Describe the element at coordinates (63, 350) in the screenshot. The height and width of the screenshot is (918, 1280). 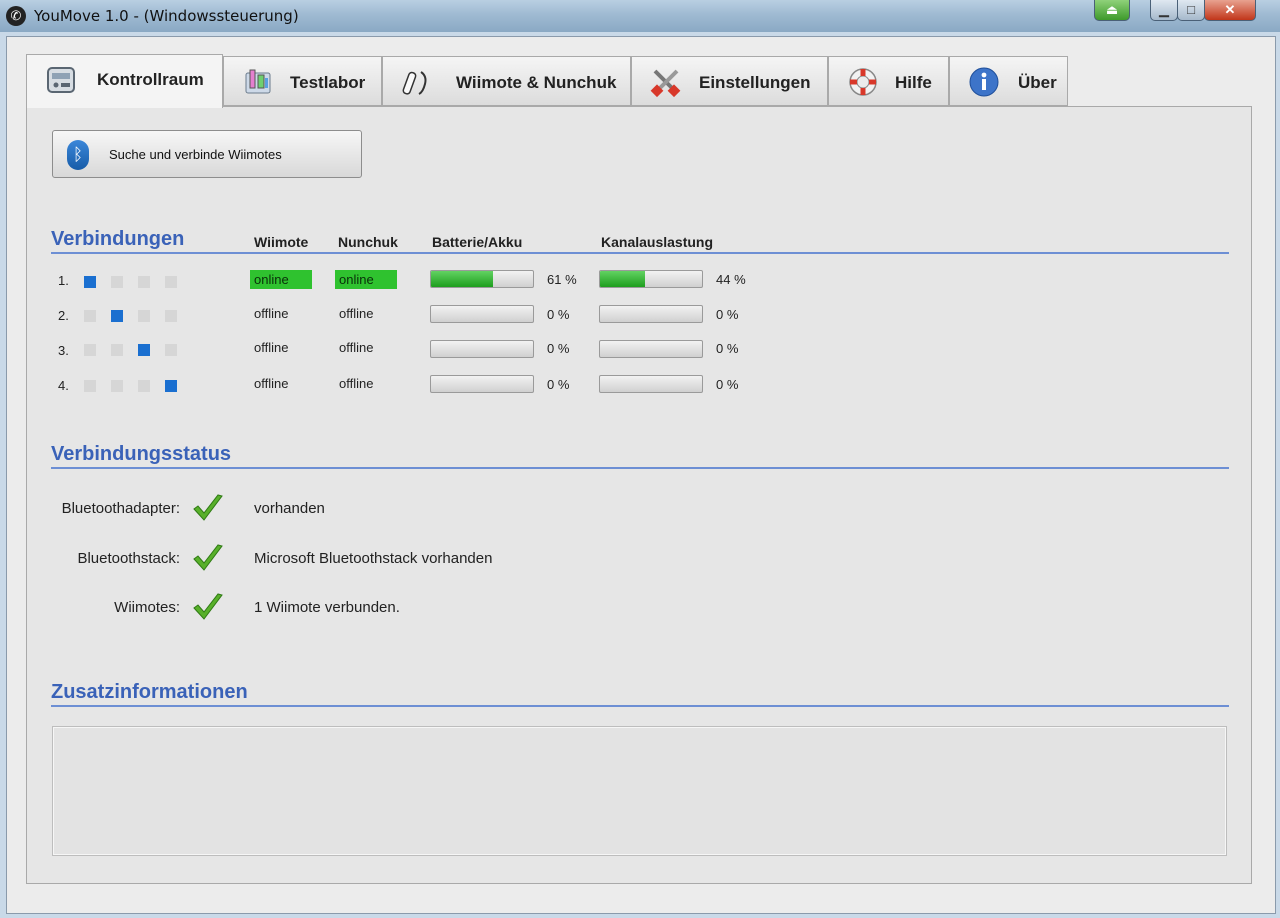
I see `row-number: 3.` at that location.